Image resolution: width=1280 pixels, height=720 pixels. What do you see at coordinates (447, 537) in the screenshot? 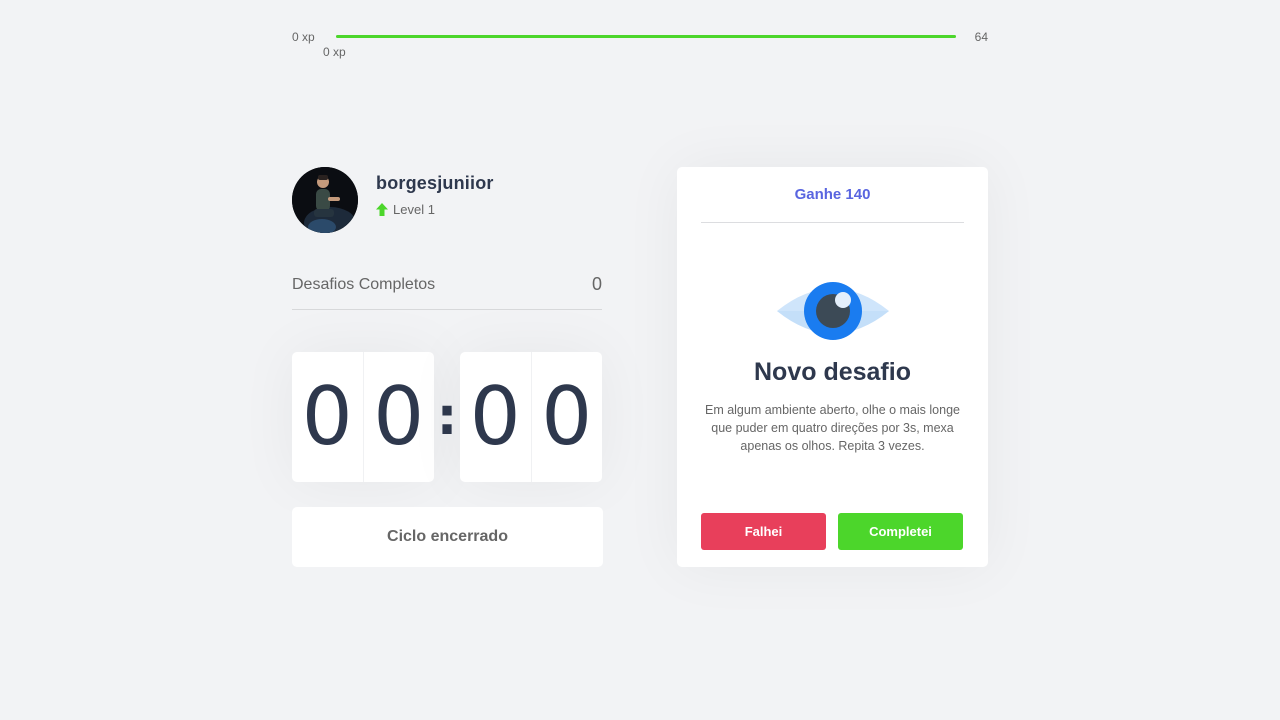
I see `cycle-ended-button: Ciclo encerrado` at bounding box center [447, 537].